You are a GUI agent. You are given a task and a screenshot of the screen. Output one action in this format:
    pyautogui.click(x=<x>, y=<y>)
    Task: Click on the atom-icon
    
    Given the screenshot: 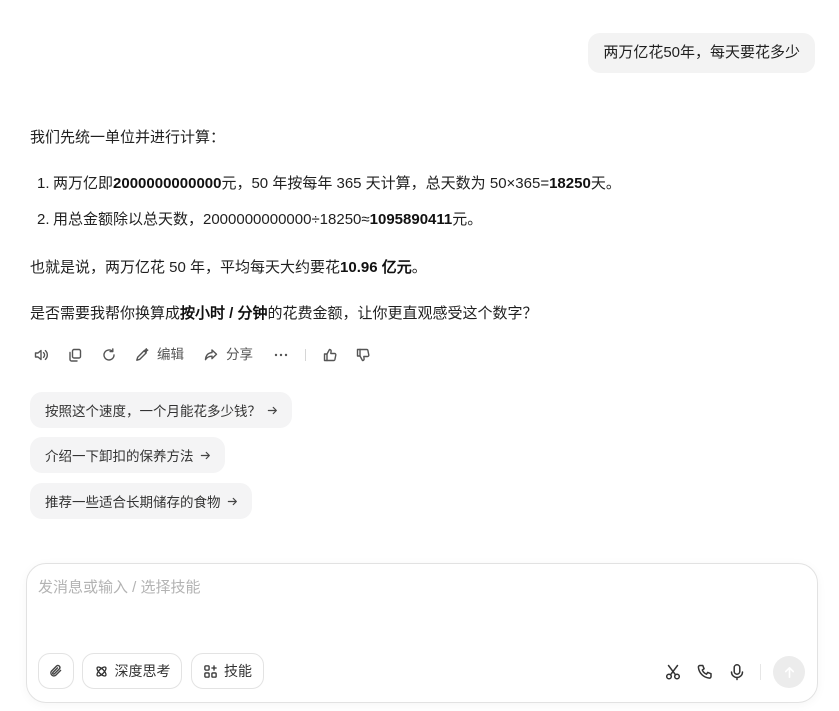 What is the action you would take?
    pyautogui.click(x=101, y=671)
    